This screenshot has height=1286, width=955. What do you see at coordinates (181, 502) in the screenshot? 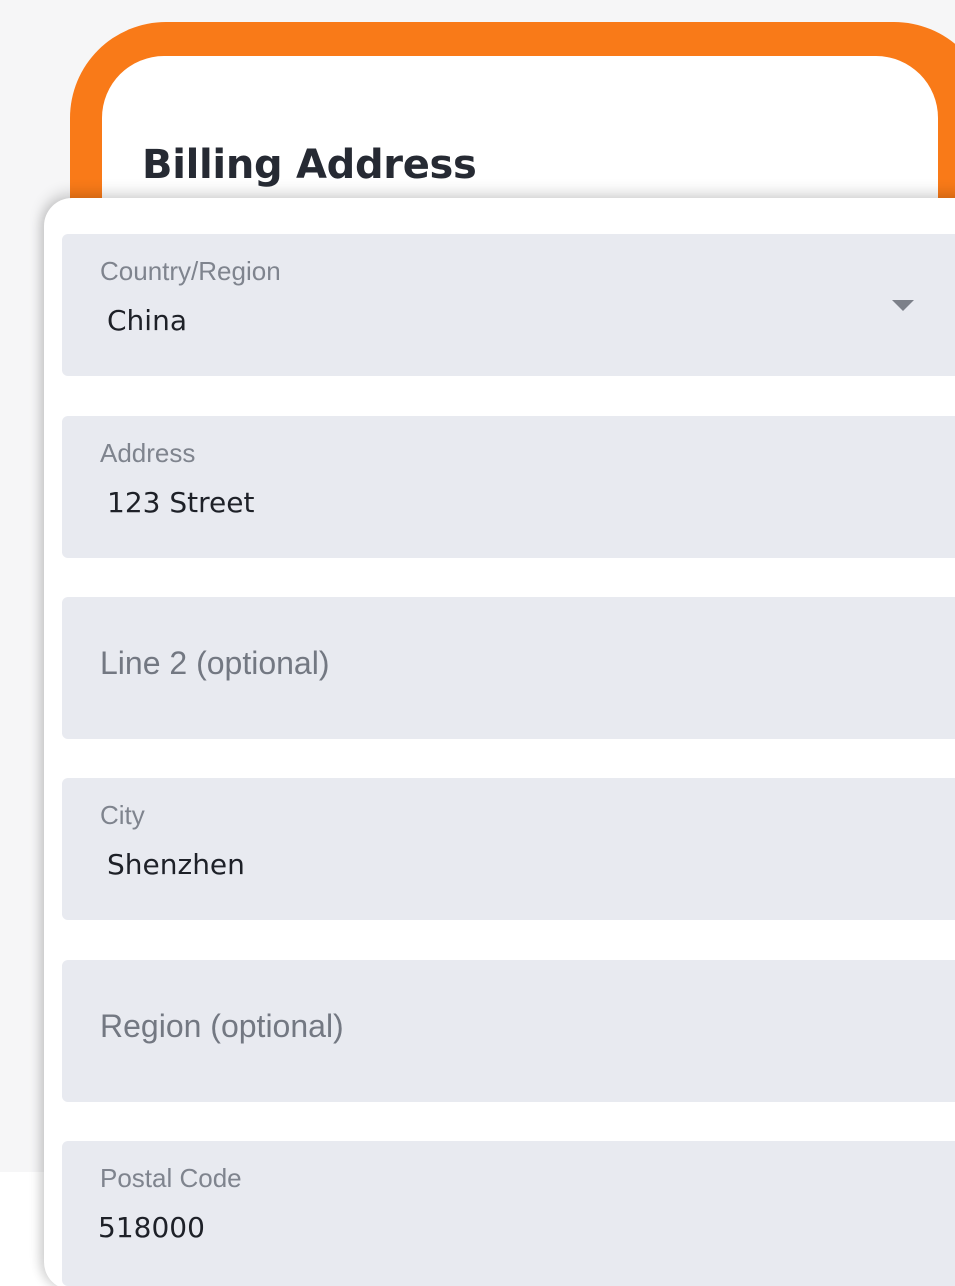
I see `address-value: 123 Street` at bounding box center [181, 502].